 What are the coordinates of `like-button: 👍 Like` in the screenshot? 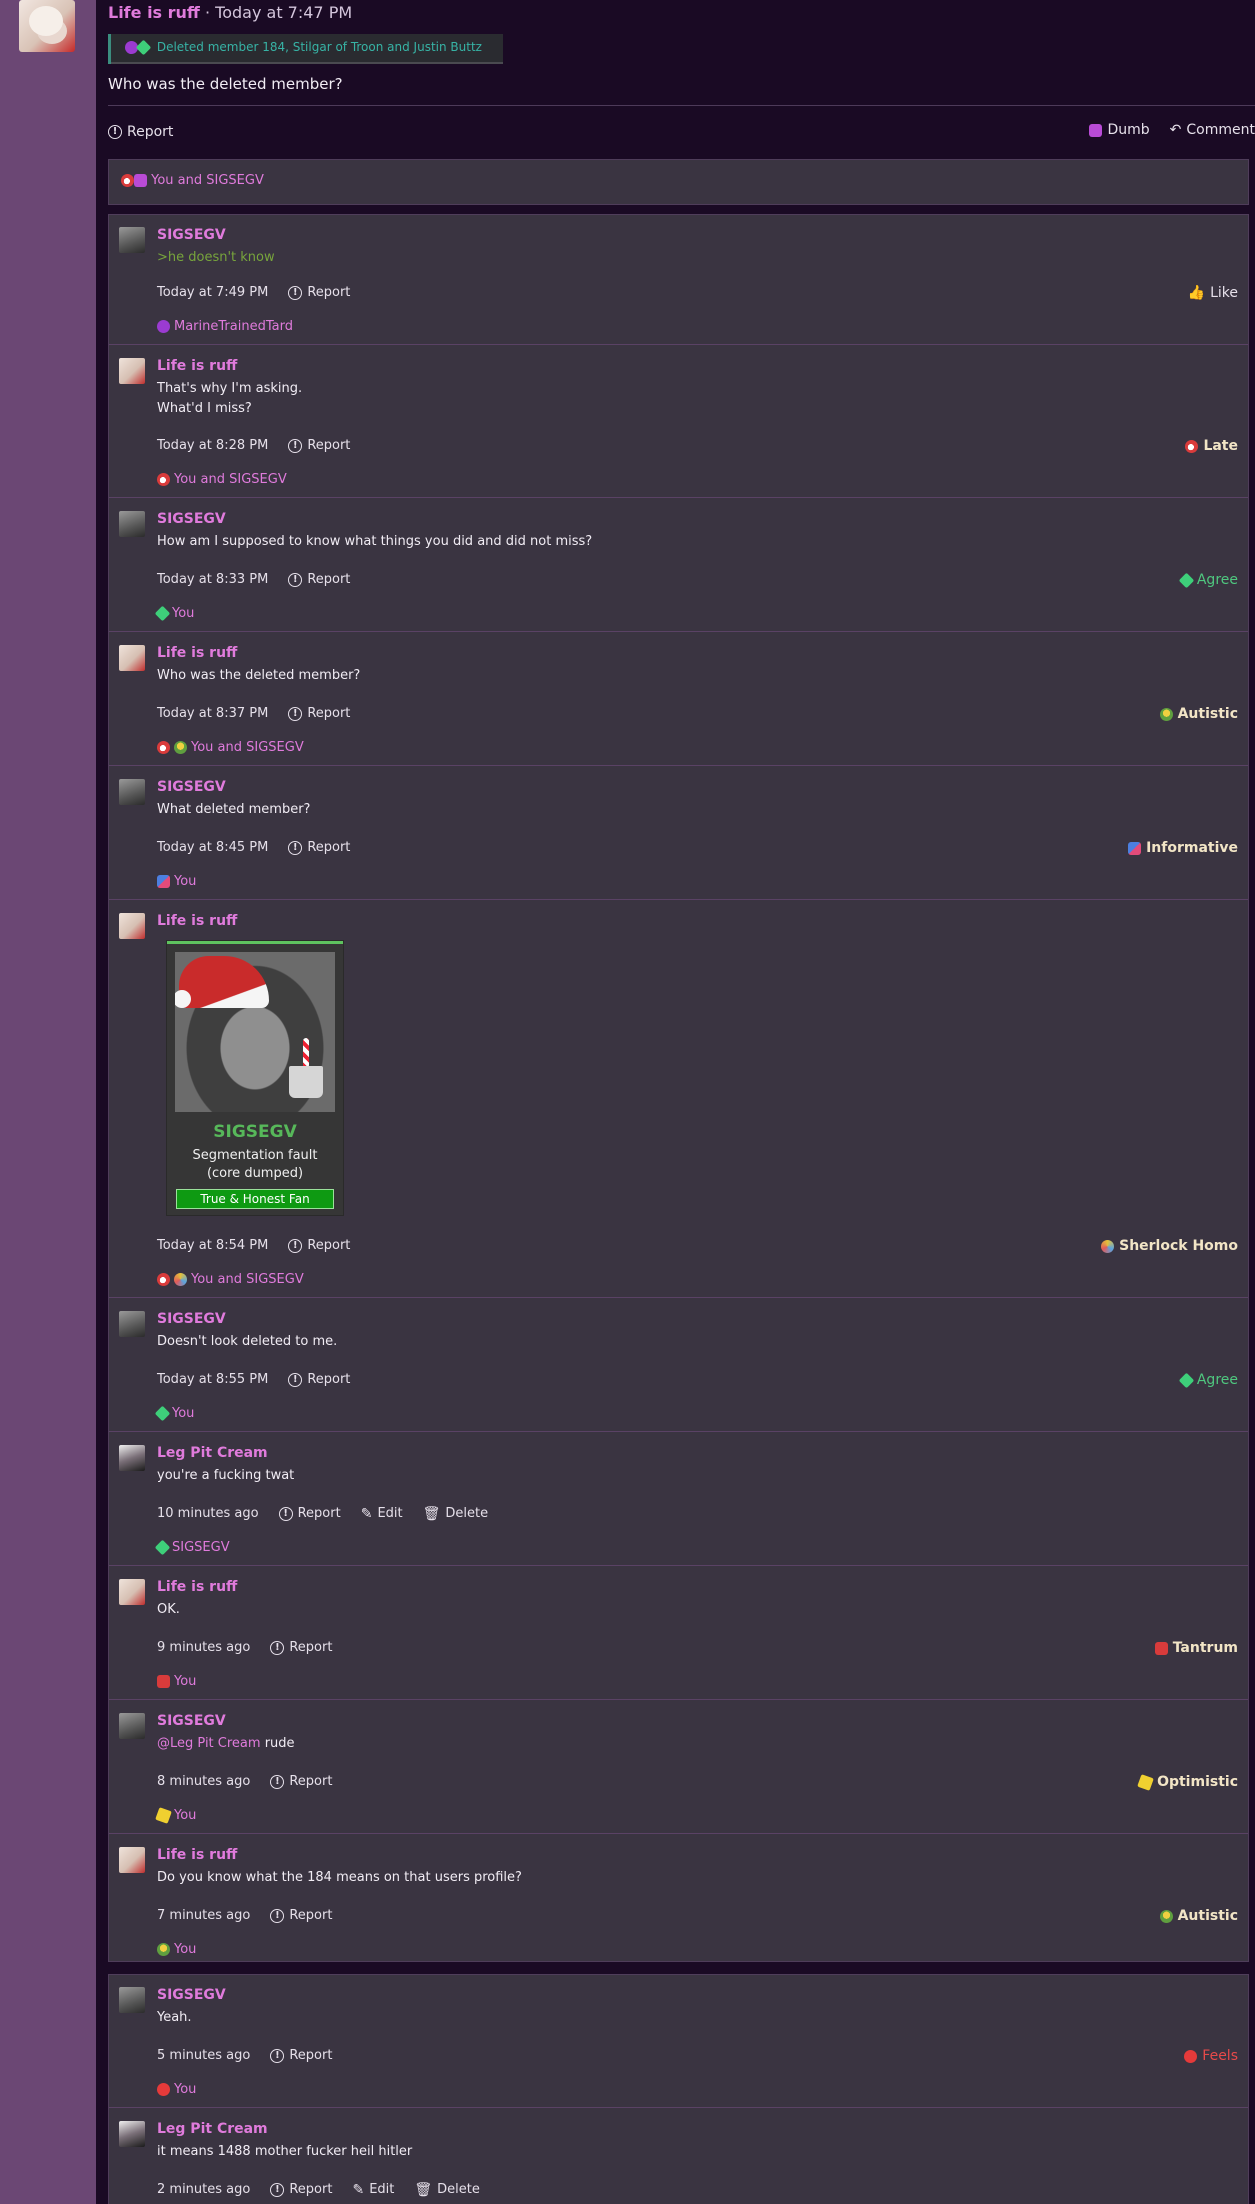 It's located at (1213, 293).